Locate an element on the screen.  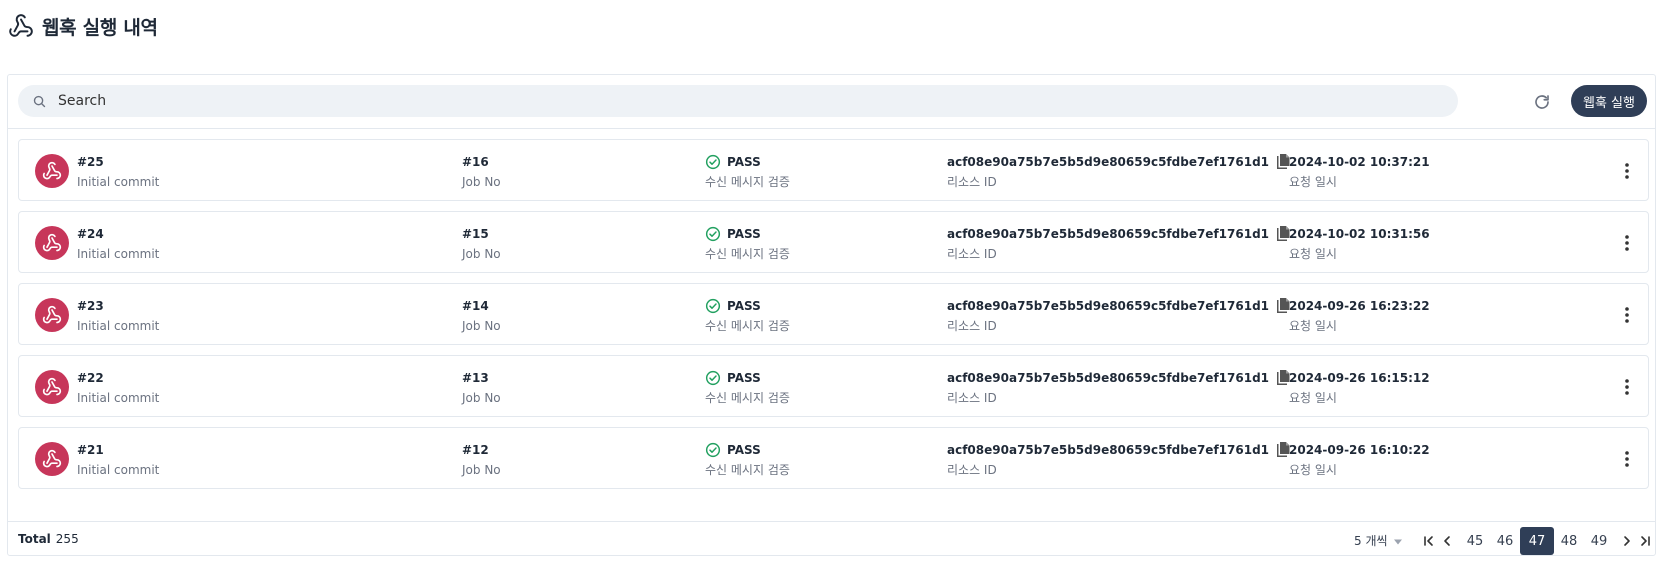
request-date: 2024-09-26 16:10:22 is located at coordinates (1359, 450).